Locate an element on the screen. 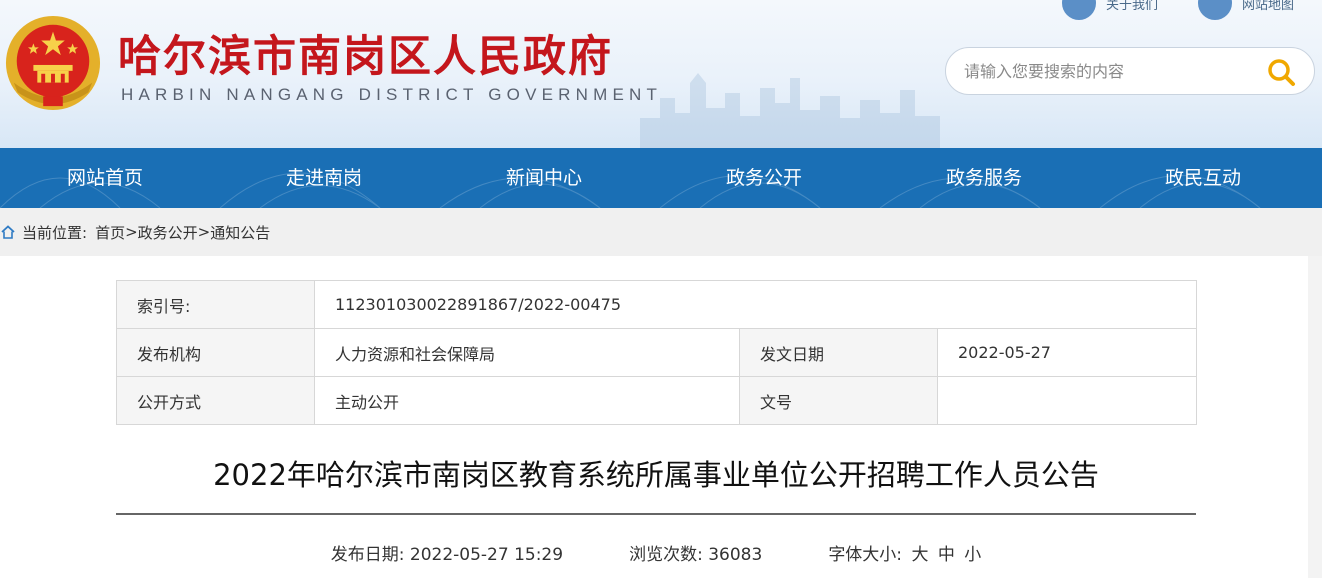 The image size is (1322, 578). search-input is located at coordinates (1109, 71).